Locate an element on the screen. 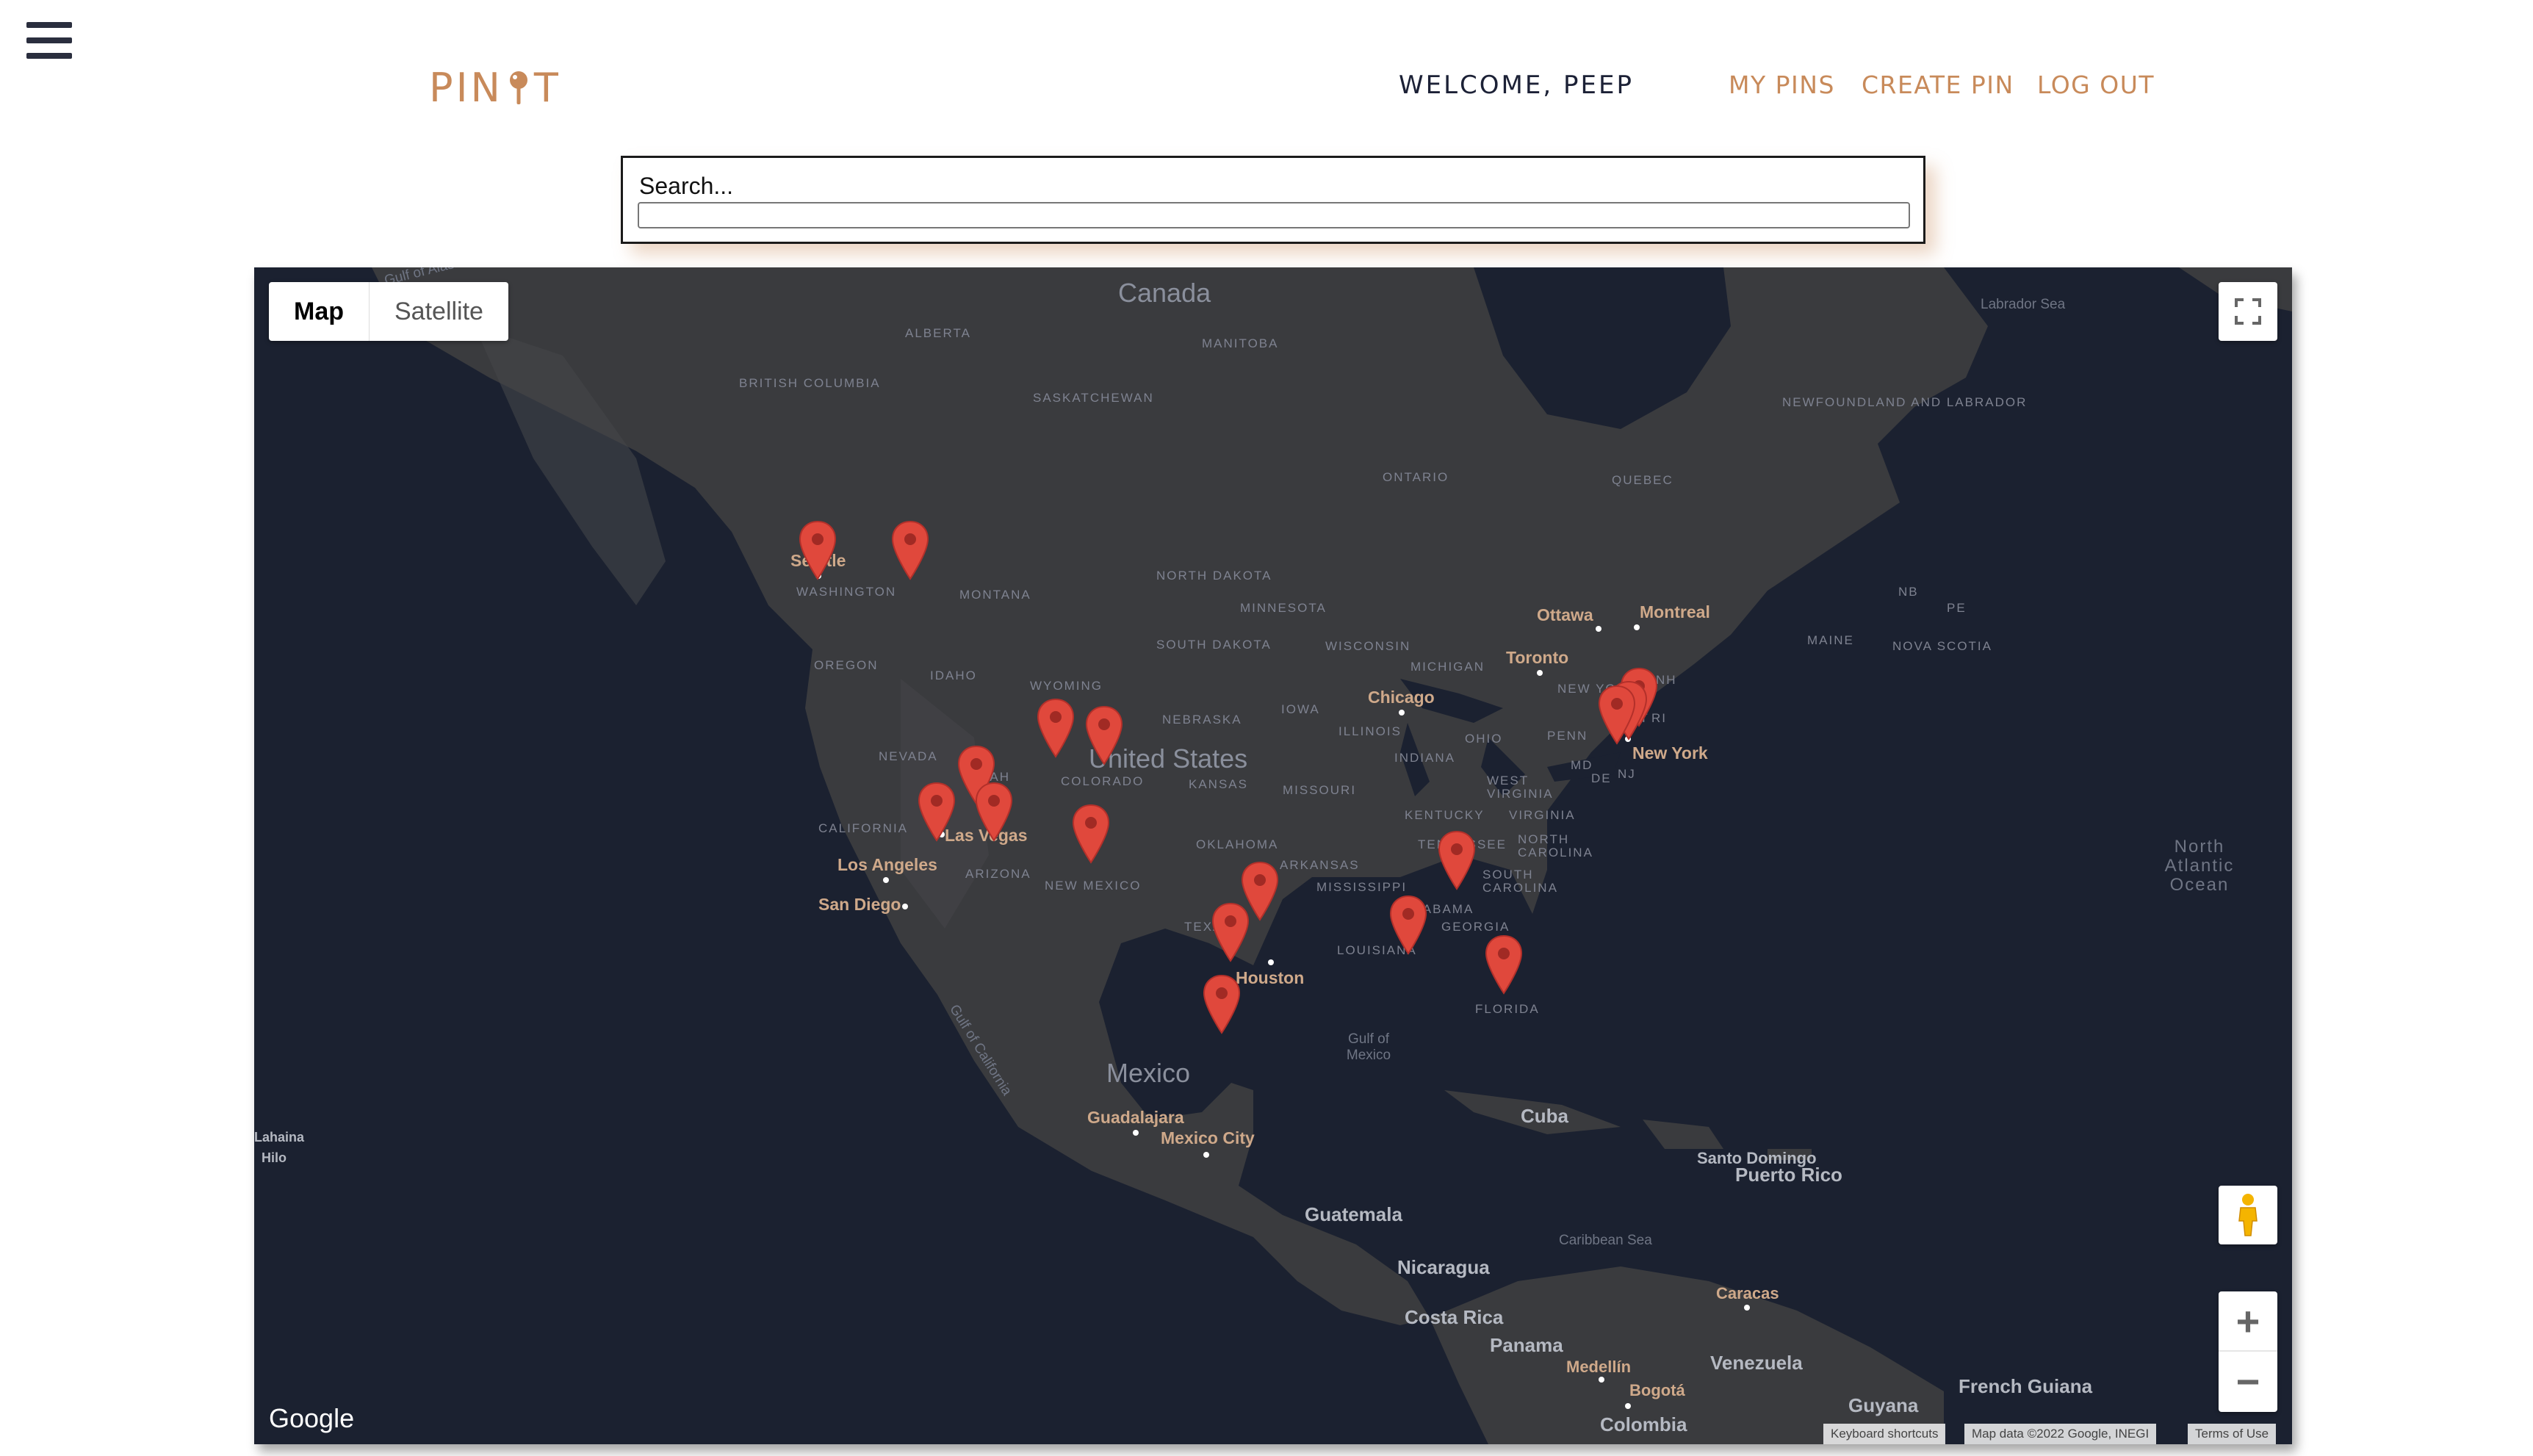 Image resolution: width=2533 pixels, height=1456 pixels. label-region: KENTUCKY is located at coordinates (1445, 815).